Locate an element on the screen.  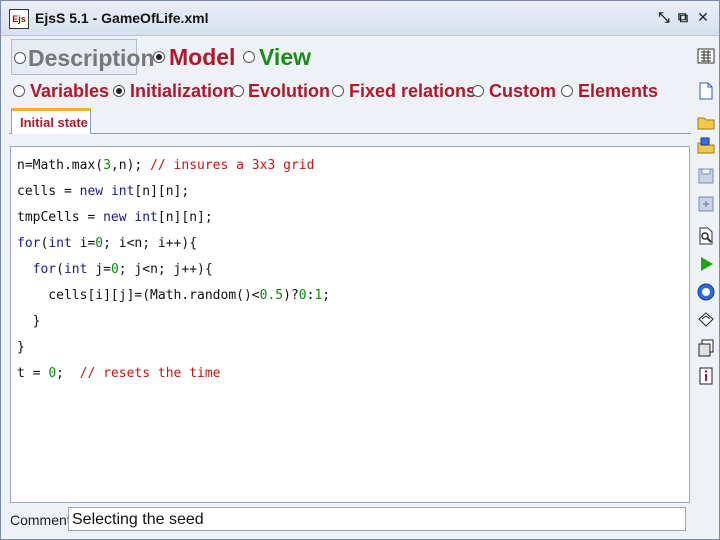
code-line-8: } is located at coordinates (21, 347).